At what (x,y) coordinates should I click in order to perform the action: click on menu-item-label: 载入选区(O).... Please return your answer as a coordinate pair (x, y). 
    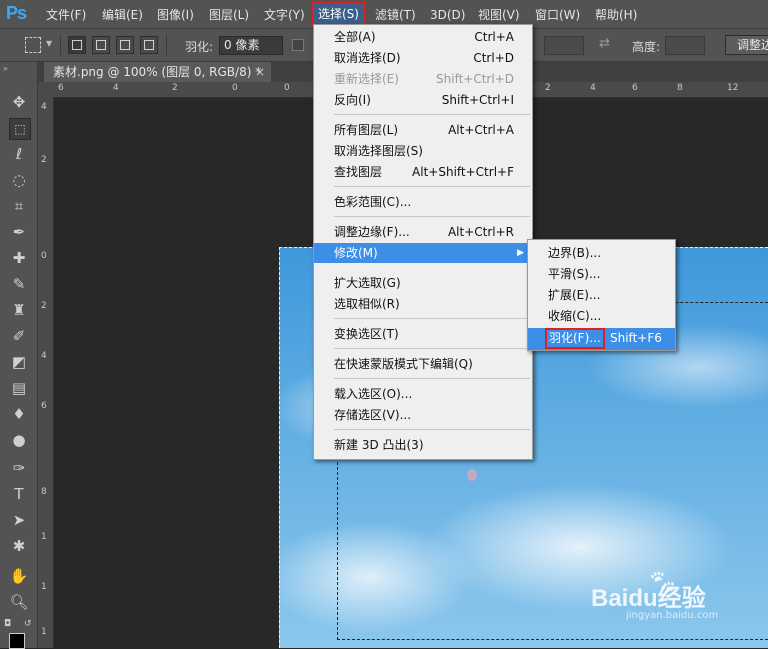
    Looking at the image, I should click on (373, 394).